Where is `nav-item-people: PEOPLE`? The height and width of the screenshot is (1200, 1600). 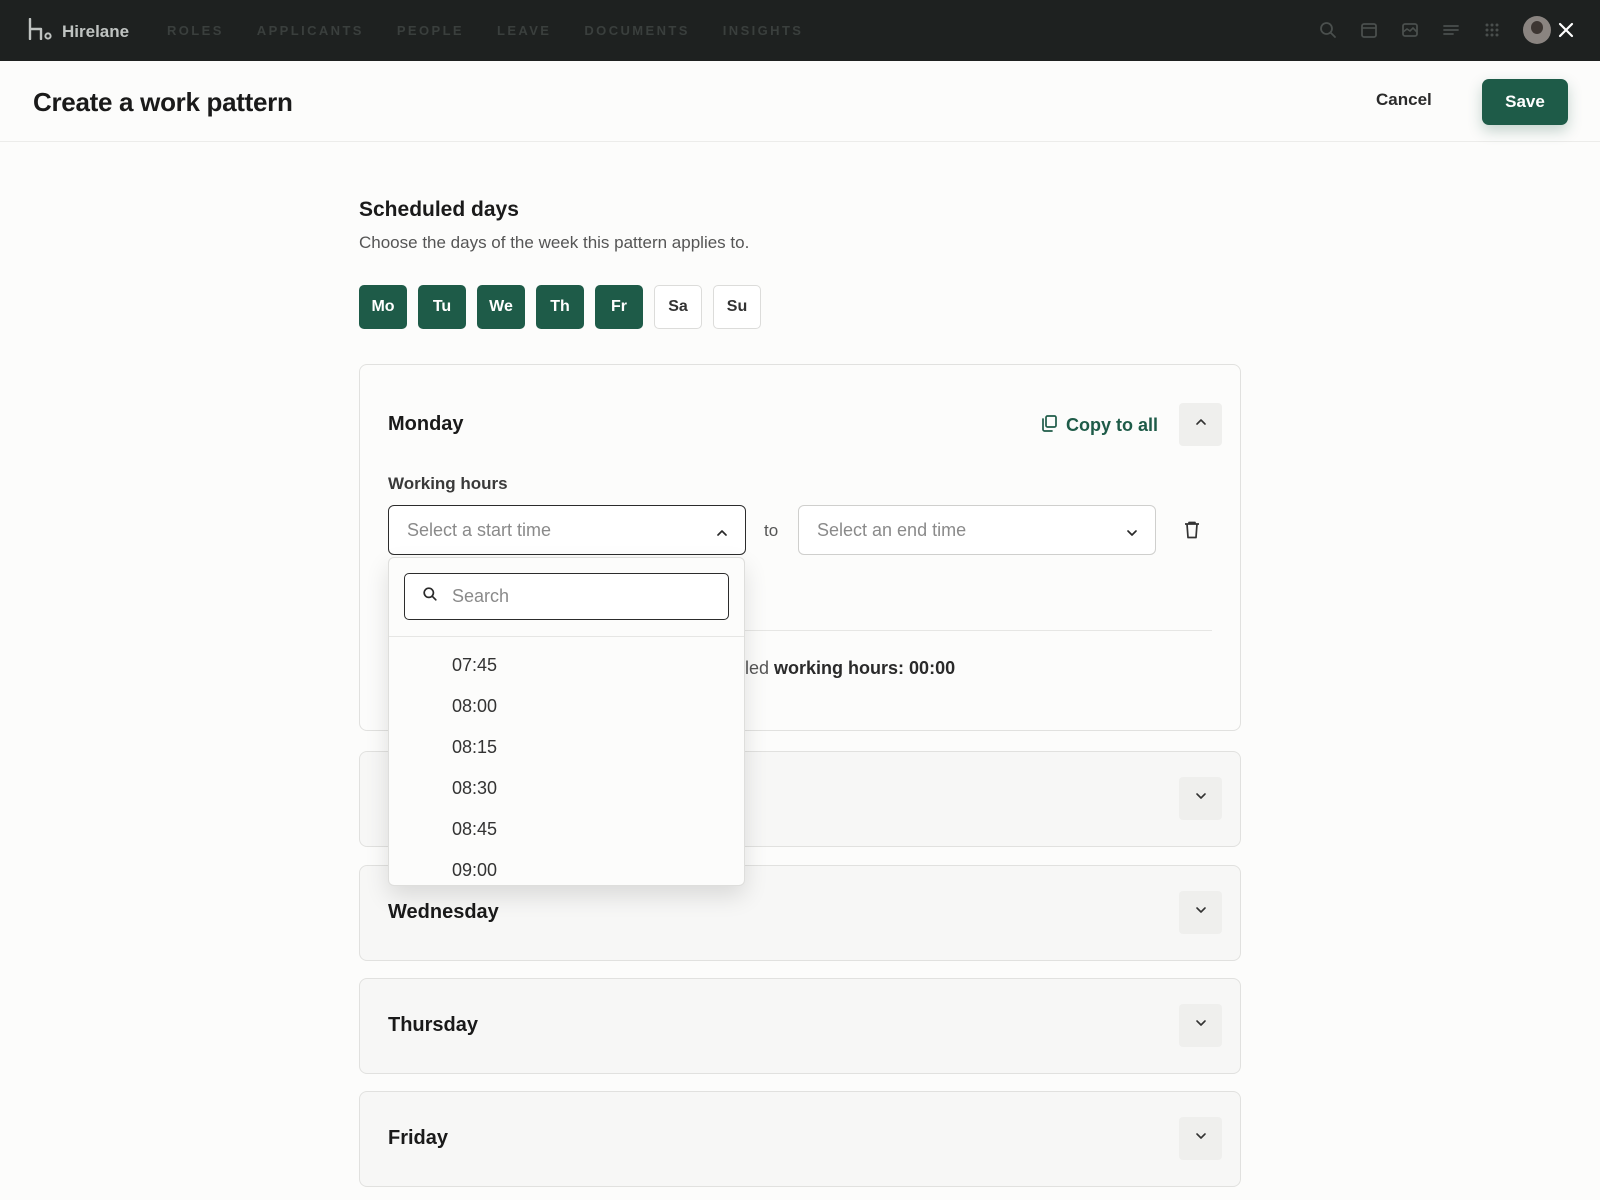
nav-item-people: PEOPLE is located at coordinates (430, 30).